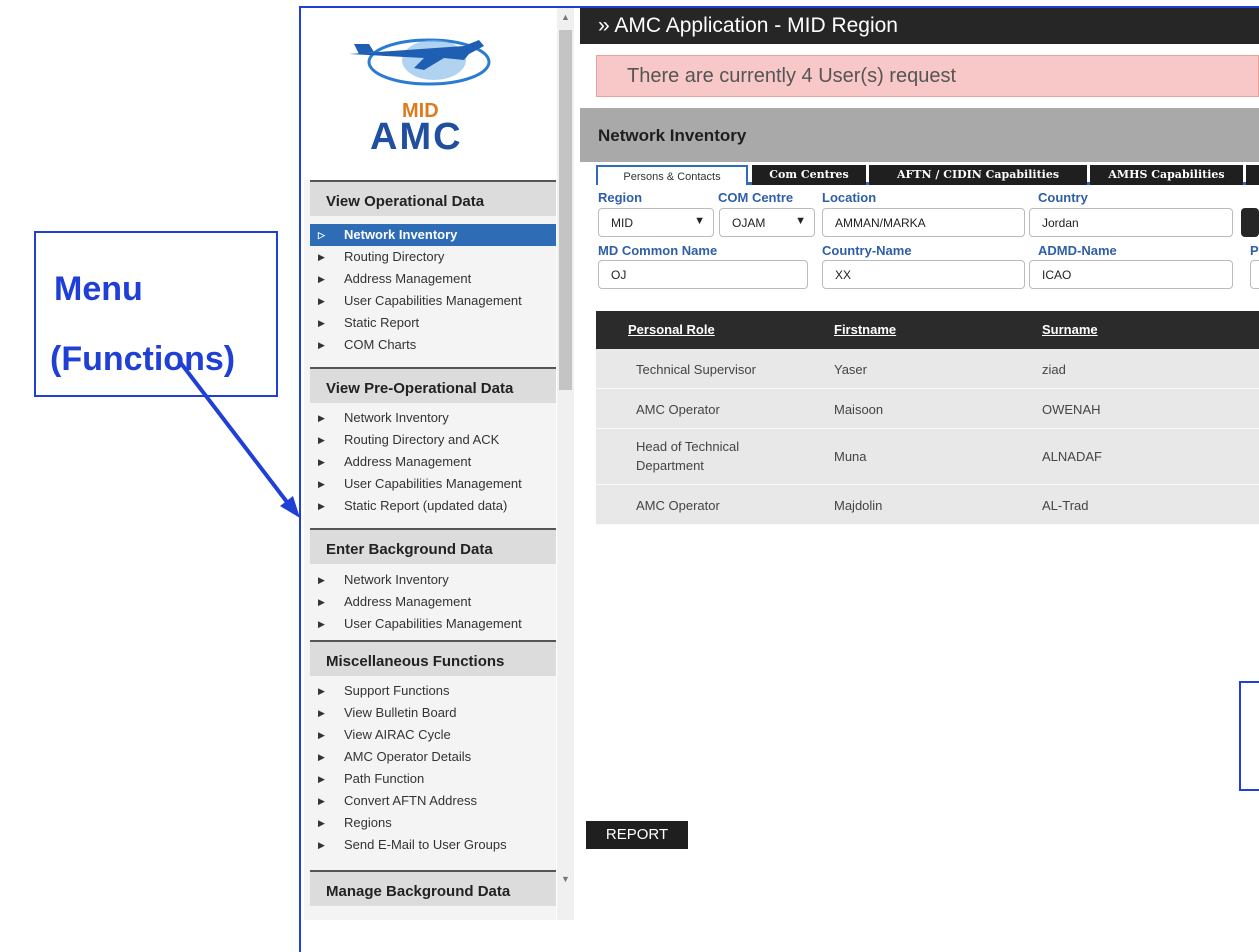  Describe the element at coordinates (433, 801) in the screenshot. I see `menu-convert-aftn-address: ▶ Convert AFTN Address` at that location.